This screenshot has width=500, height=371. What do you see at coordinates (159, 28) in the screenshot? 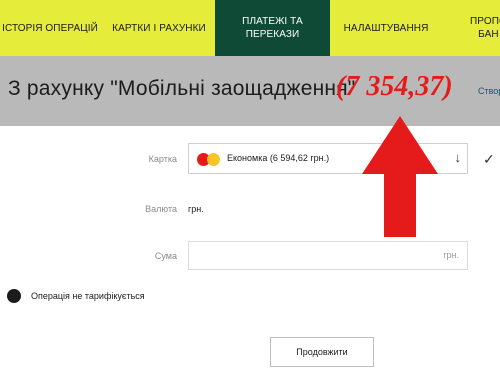
I see `nav-item-cards-accounts: КАРТКИ І РАХУНКИ` at bounding box center [159, 28].